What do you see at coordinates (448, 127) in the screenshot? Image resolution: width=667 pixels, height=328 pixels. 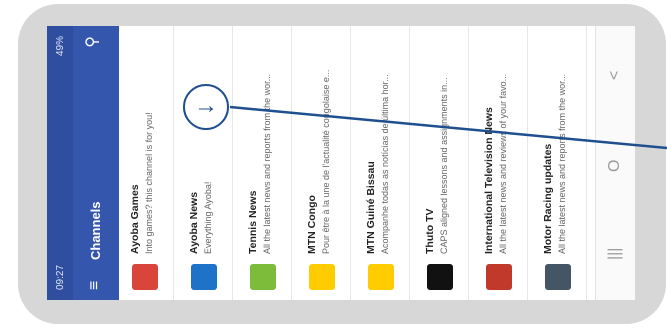 I see `annotation-pointer-line` at bounding box center [448, 127].